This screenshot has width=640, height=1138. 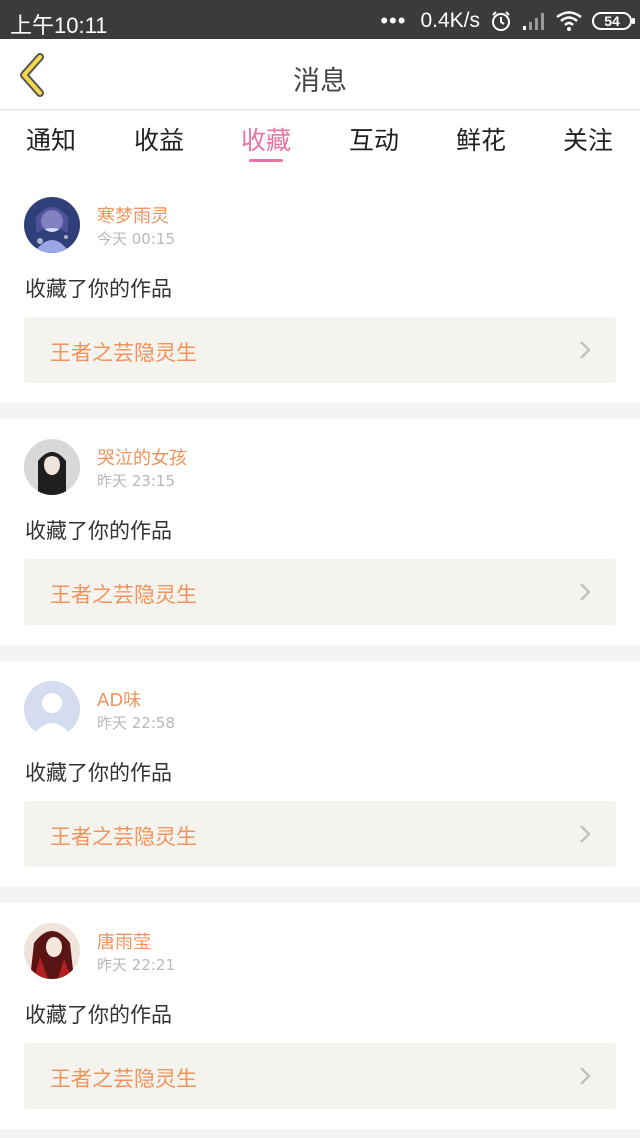 I want to click on active-tab-indicator, so click(x=266, y=160).